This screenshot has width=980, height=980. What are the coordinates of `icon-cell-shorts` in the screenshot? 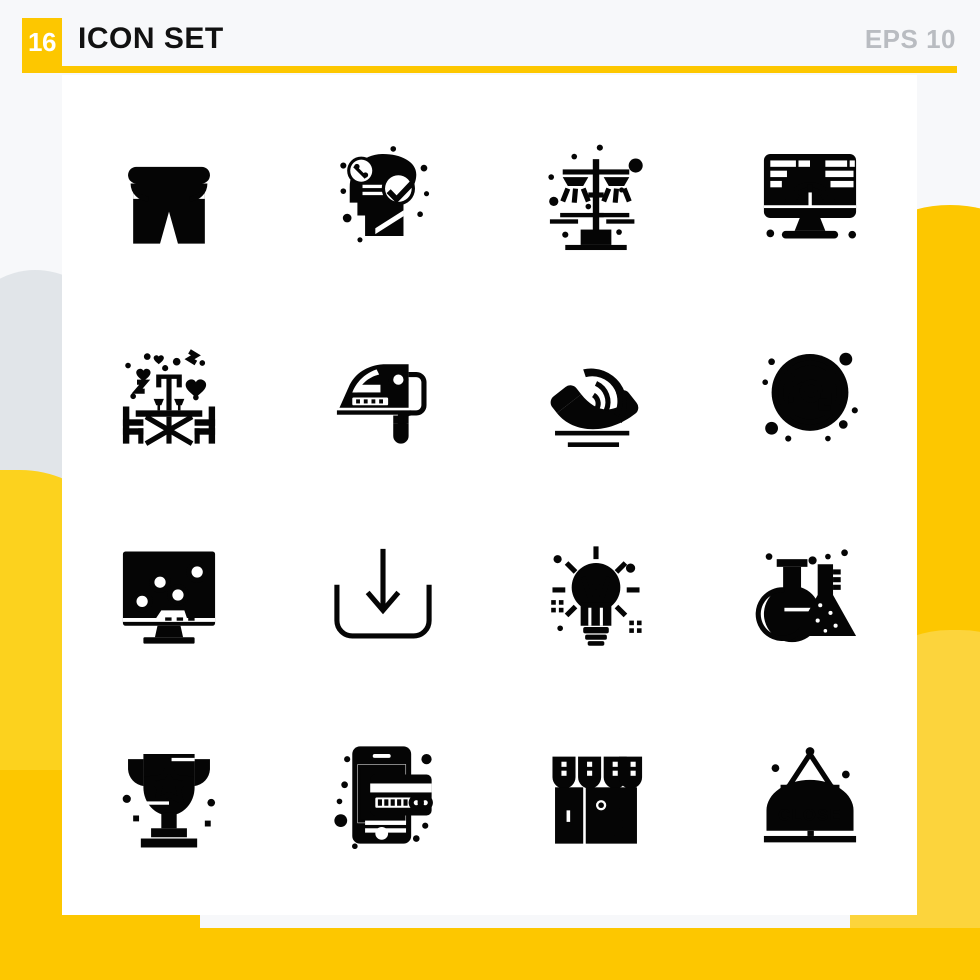 It's located at (169, 195).